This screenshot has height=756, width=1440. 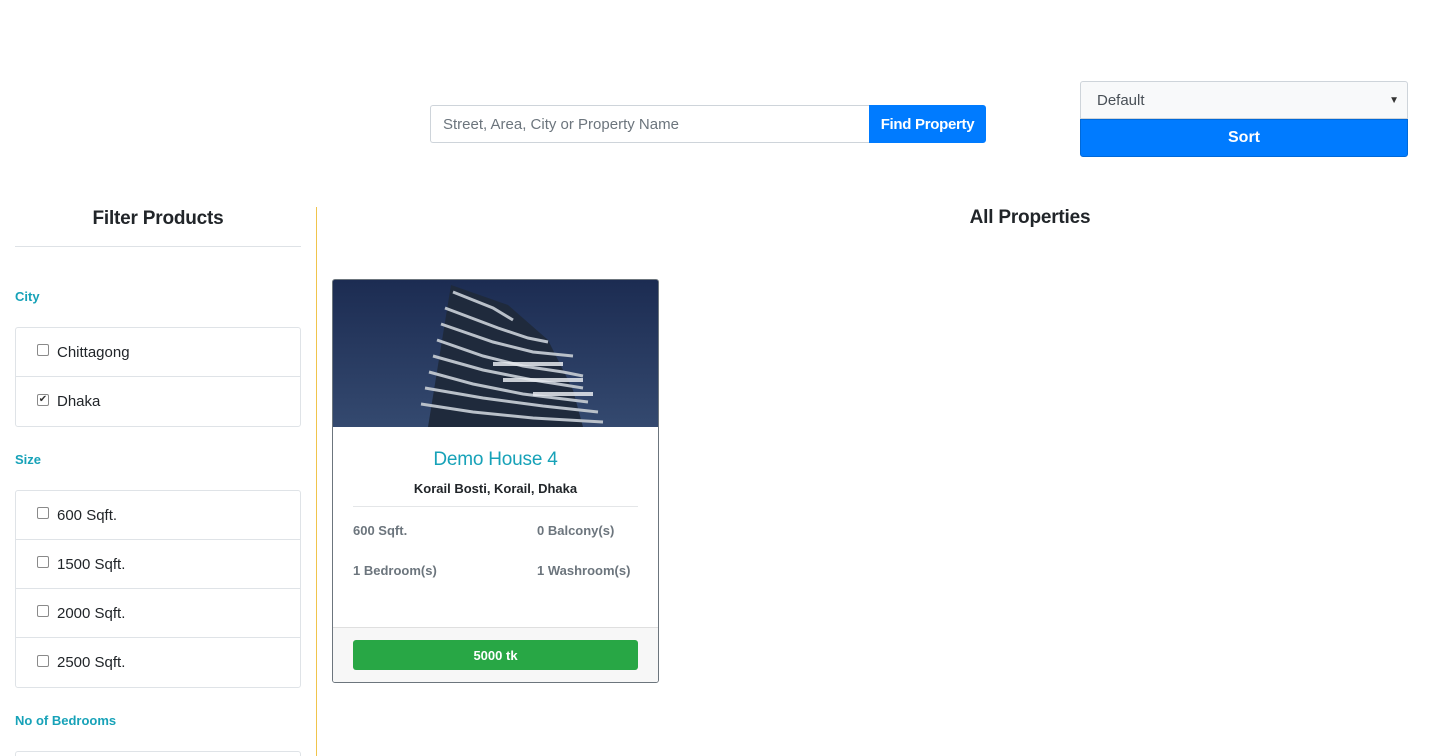 I want to click on property-balcony: 0 Balcony(s), so click(x=576, y=530).